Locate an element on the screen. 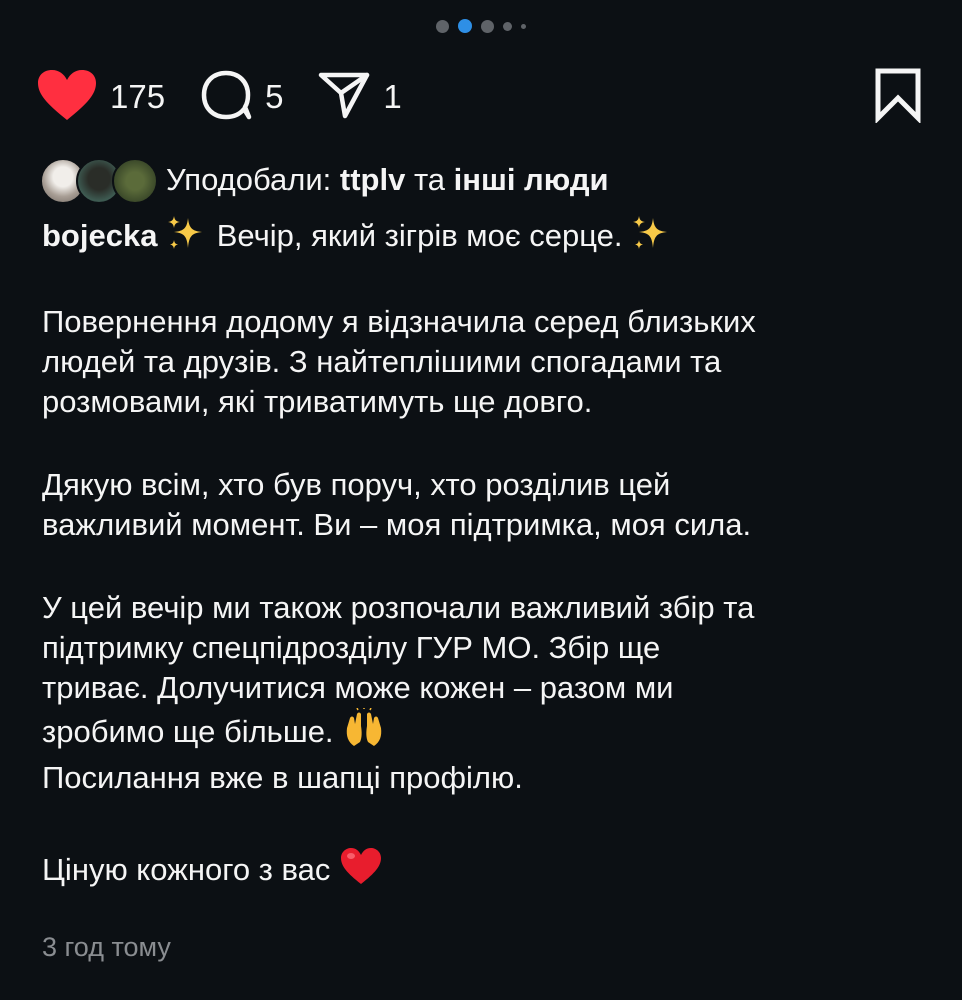 This screenshot has width=962, height=1000. red-heart-icon is located at coordinates (361, 871).